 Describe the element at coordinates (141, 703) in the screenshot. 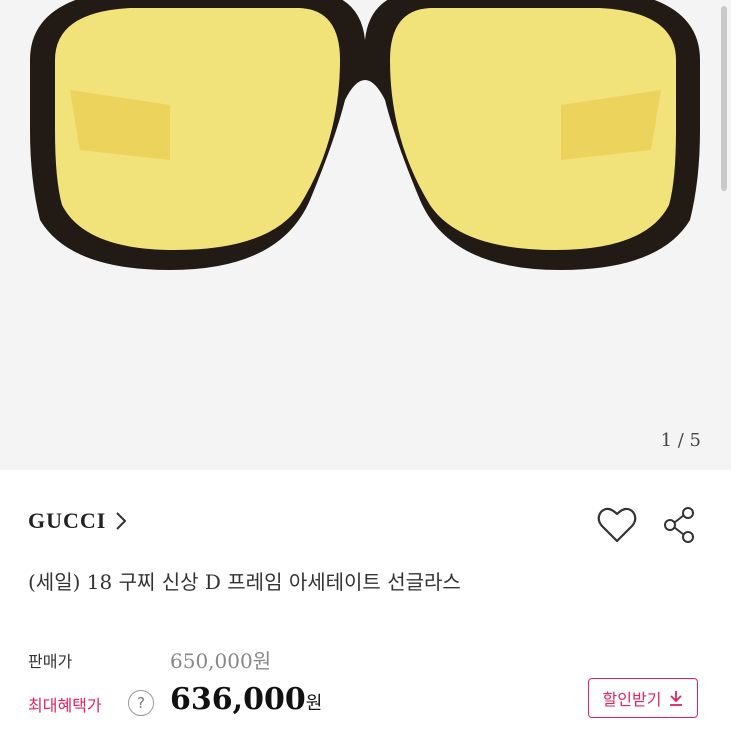

I see `question-icon: ?` at that location.